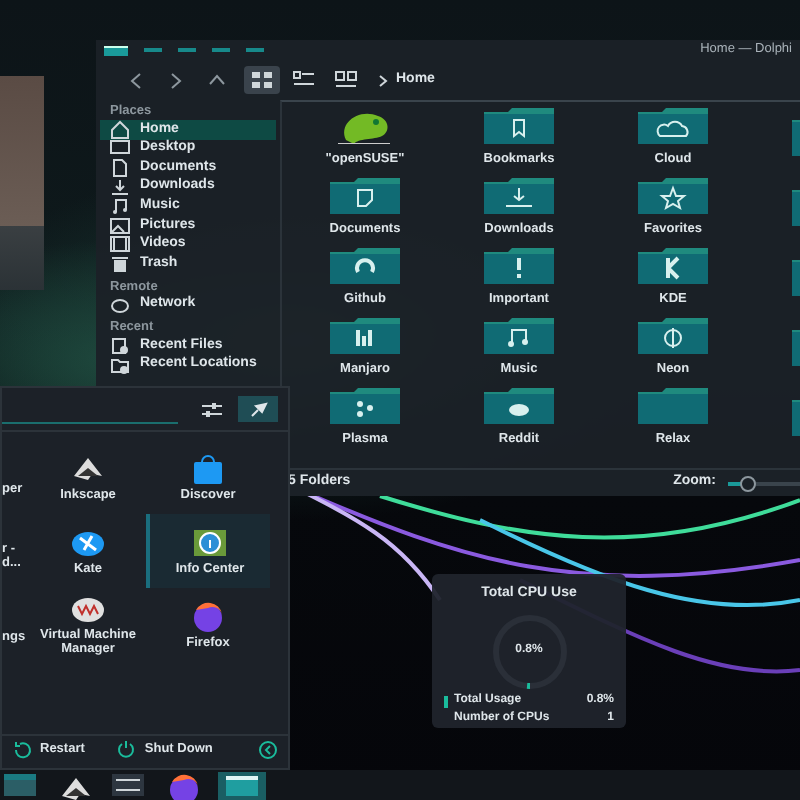 This screenshot has width=800, height=800. Describe the element at coordinates (136, 80) in the screenshot. I see `back-icon` at that location.